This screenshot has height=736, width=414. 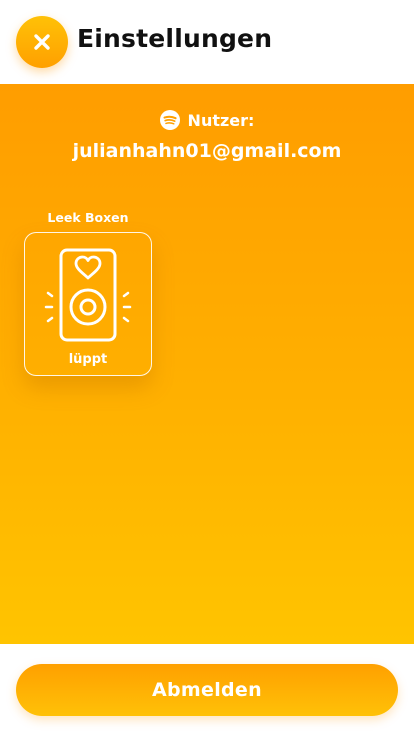 I want to click on device-label: lüppt, so click(x=88, y=359).